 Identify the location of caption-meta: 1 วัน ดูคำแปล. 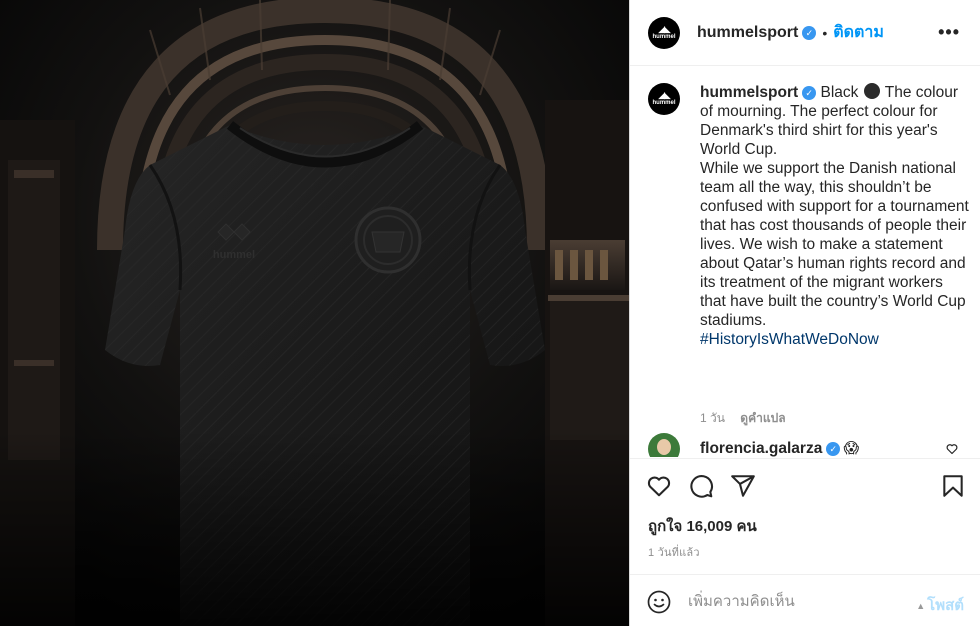
(743, 418).